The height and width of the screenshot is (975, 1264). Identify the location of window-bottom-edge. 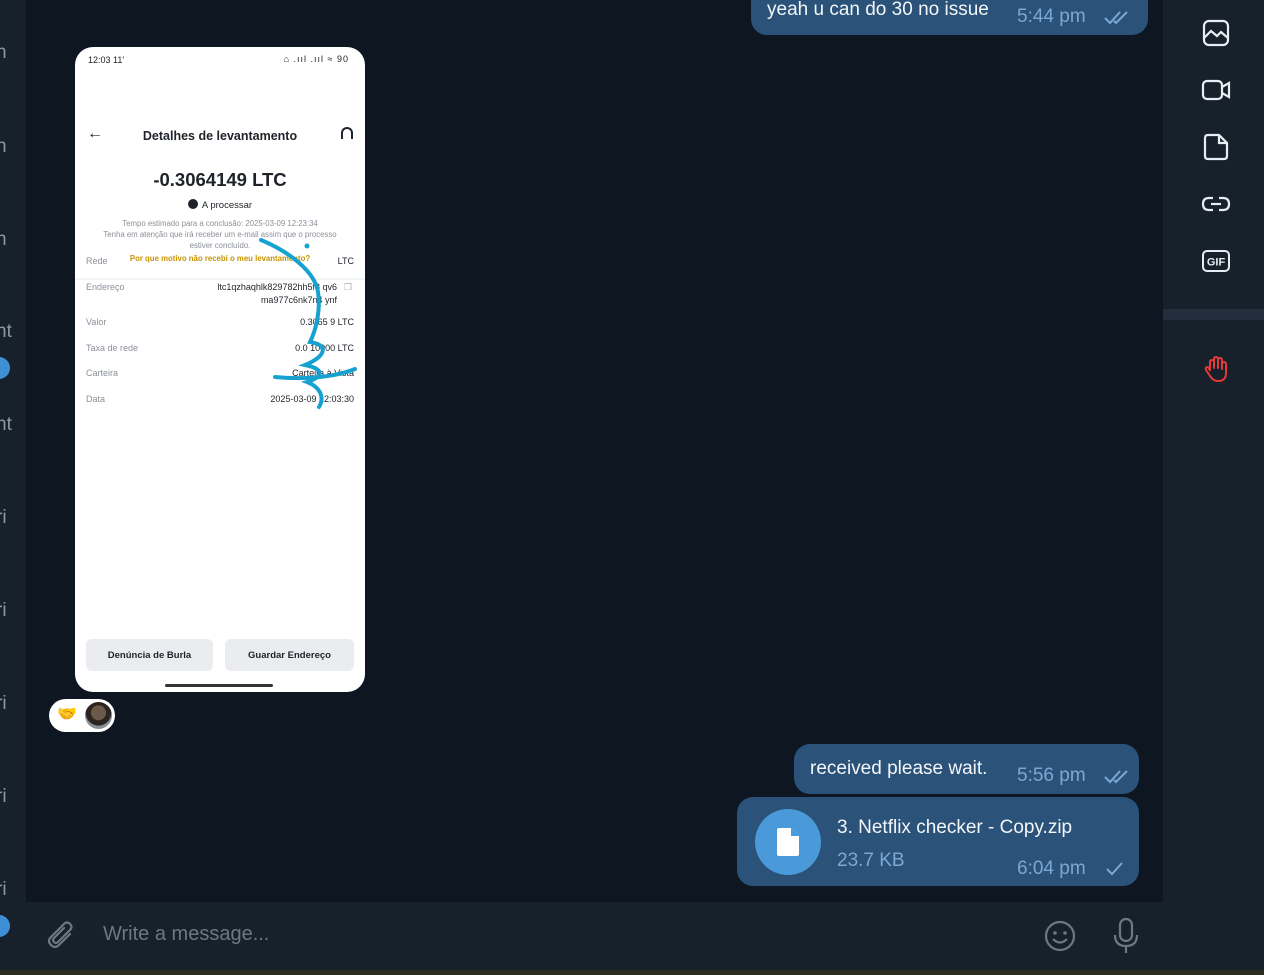
(632, 972).